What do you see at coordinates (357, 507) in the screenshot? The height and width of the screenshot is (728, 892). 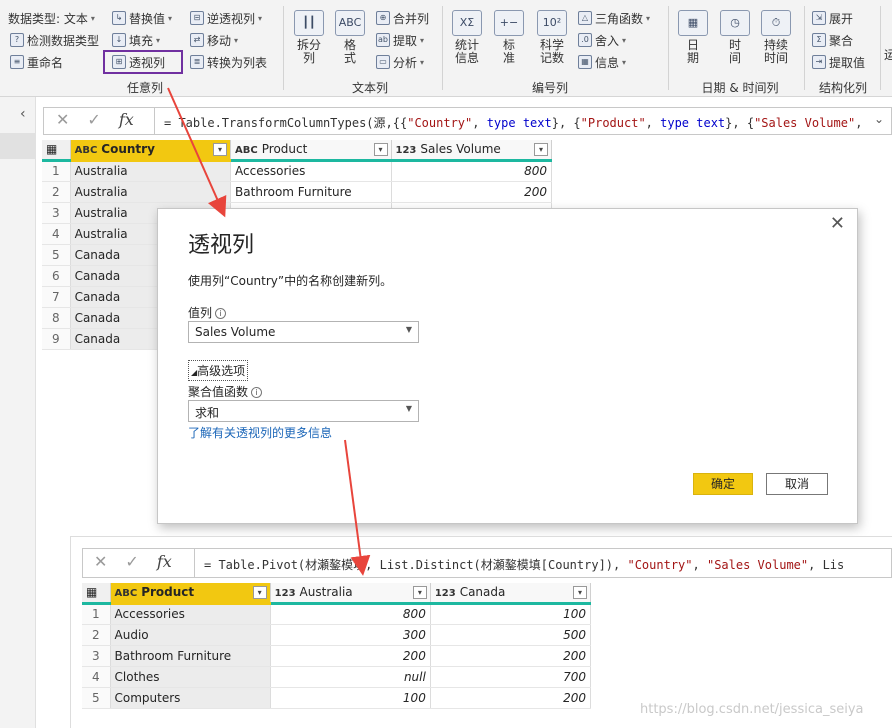 I see `arrow-to-result` at bounding box center [357, 507].